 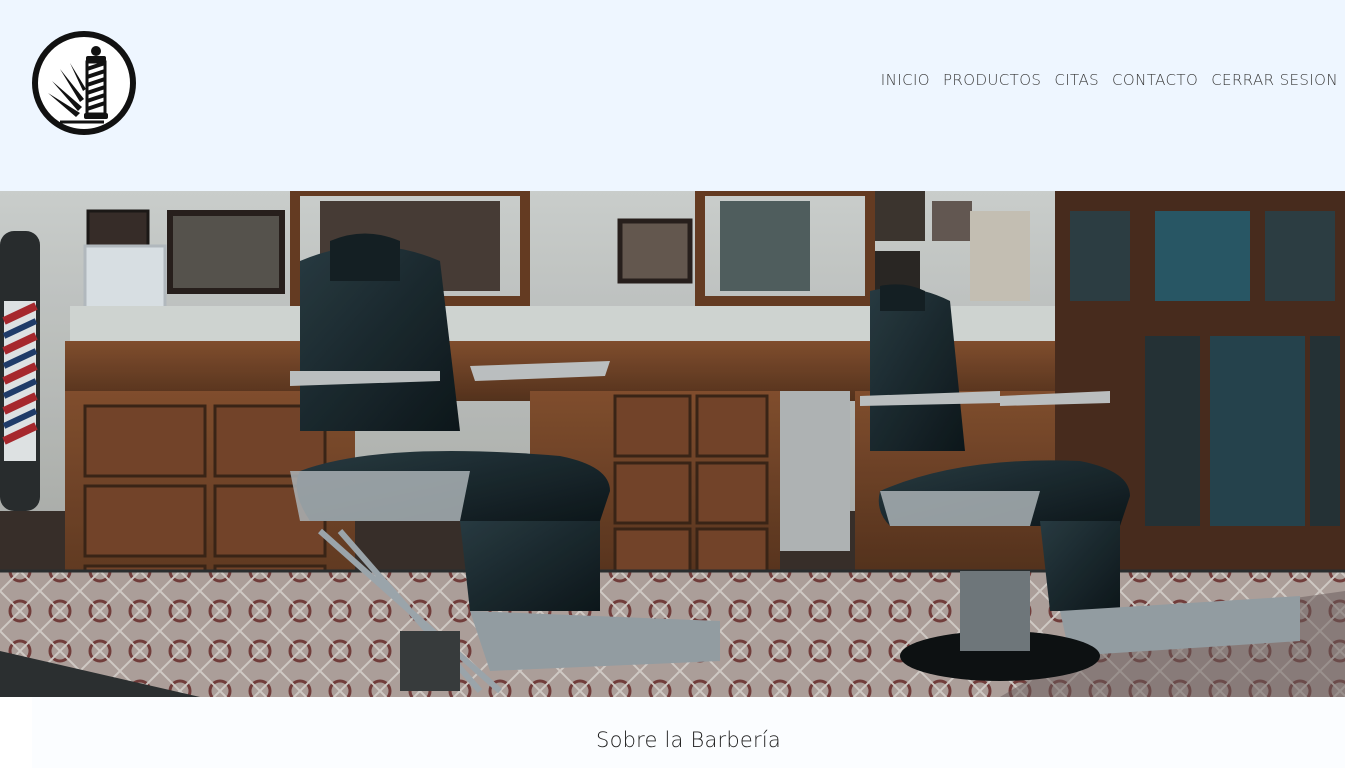 I want to click on logo, so click(x=84, y=83).